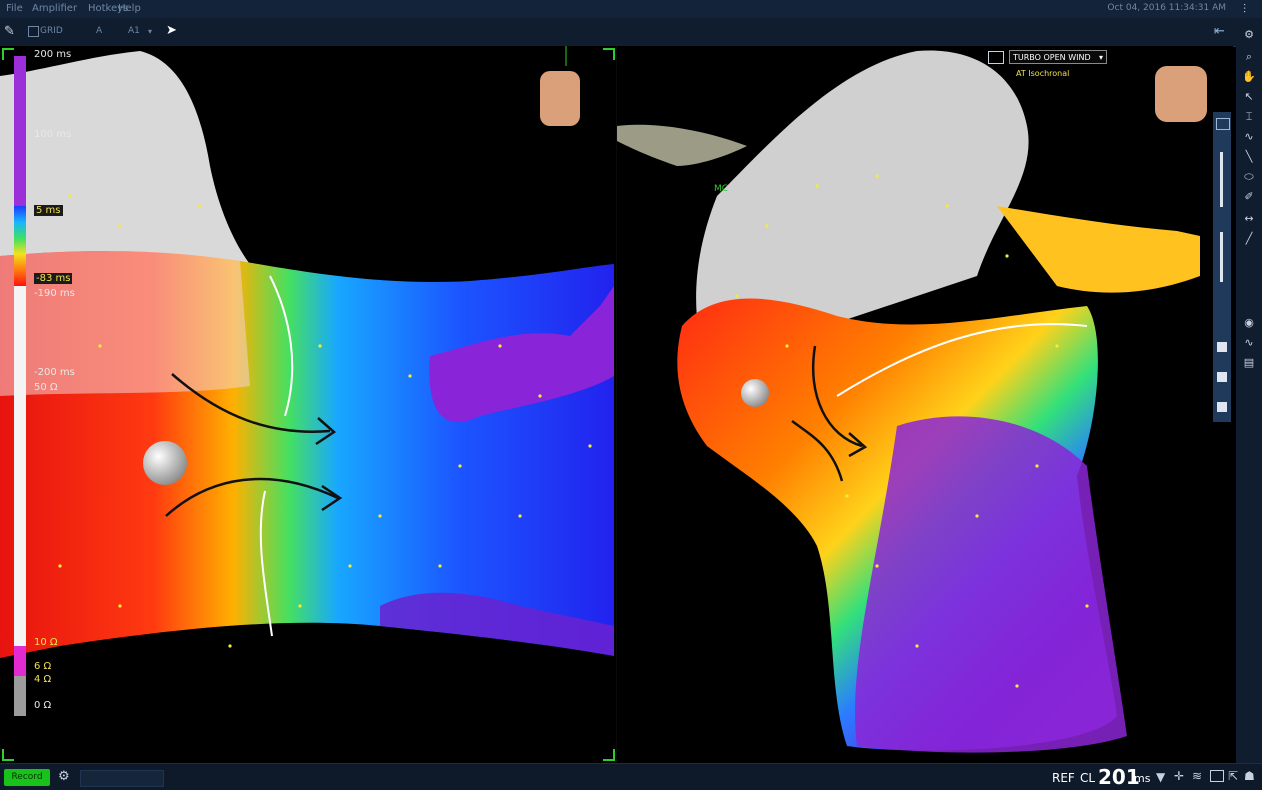 Image resolution: width=1262 pixels, height=790 pixels. What do you see at coordinates (1219, 31) in the screenshot?
I see `collapse-panel-icon: ⇤` at bounding box center [1219, 31].